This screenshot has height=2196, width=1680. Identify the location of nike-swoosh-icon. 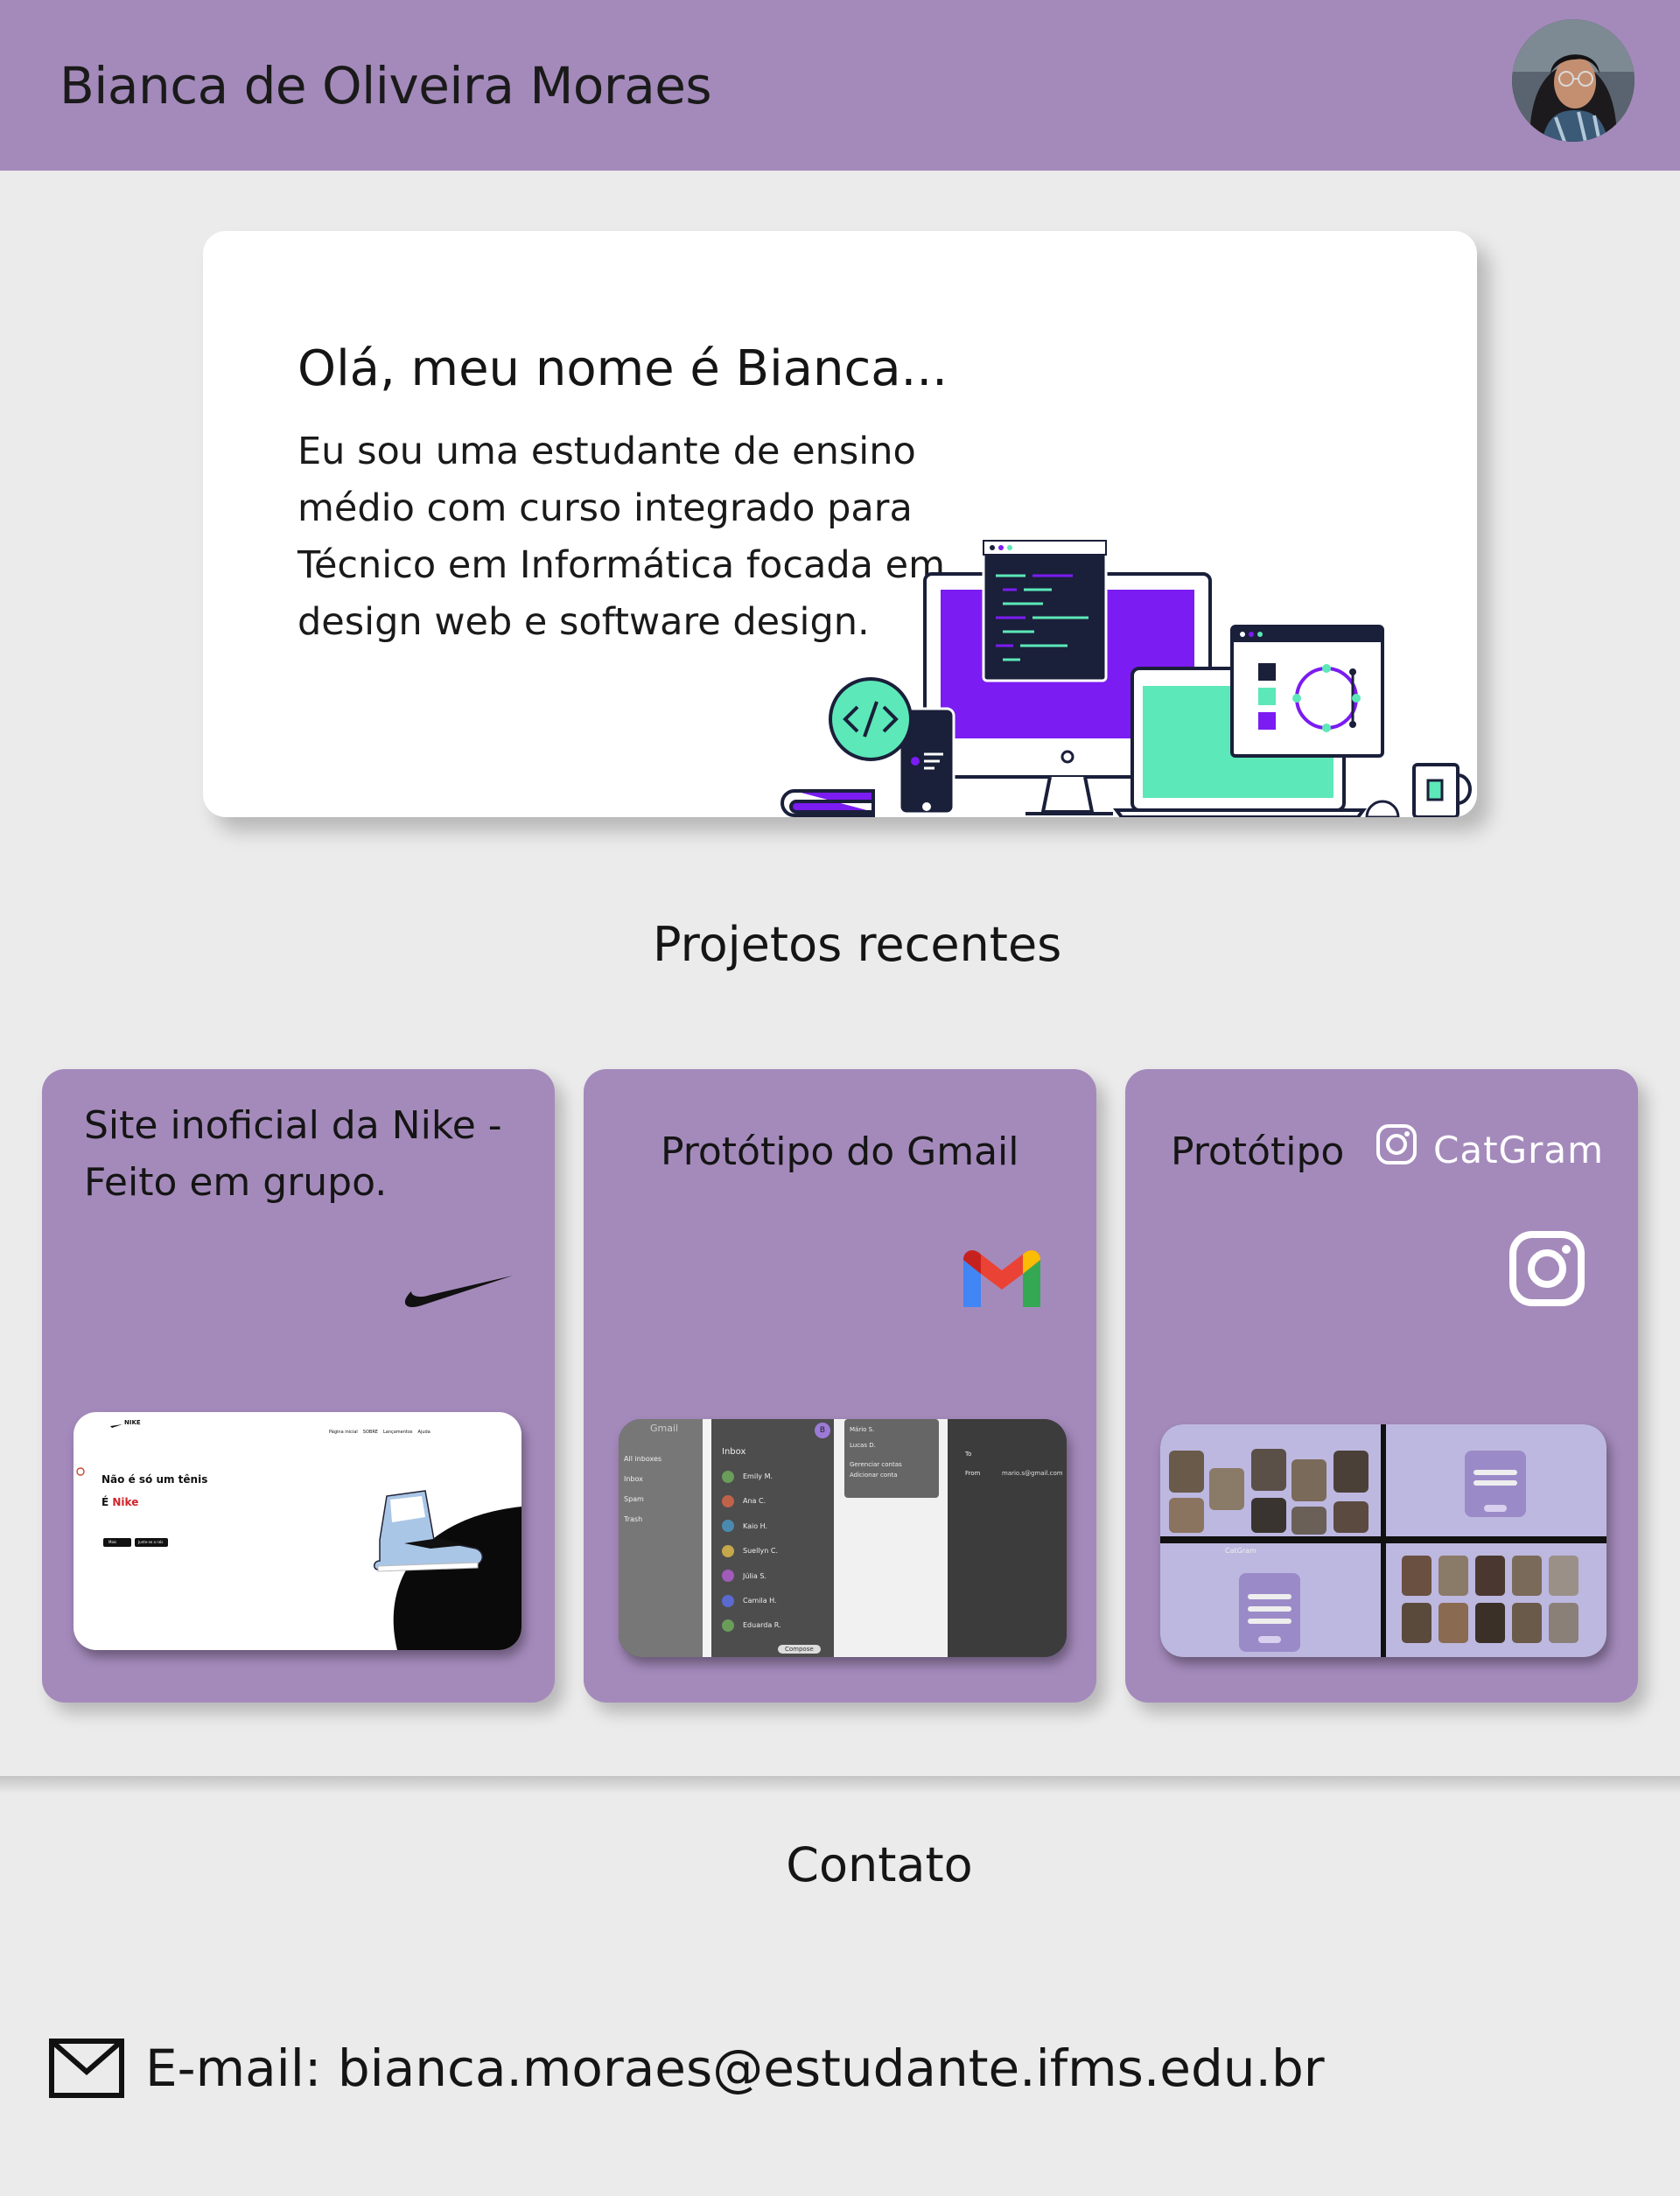
(458, 1292).